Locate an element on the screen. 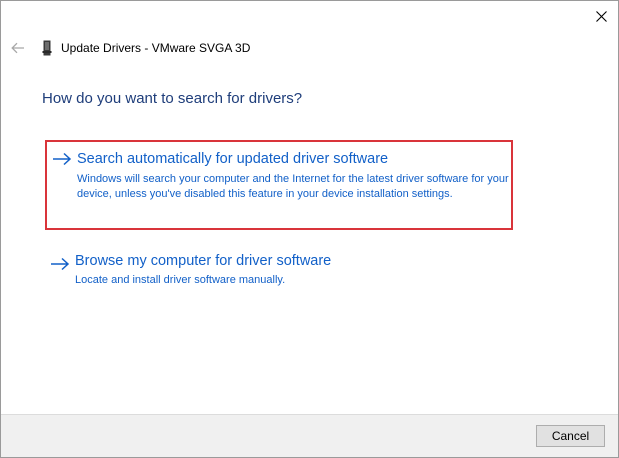  close-button is located at coordinates (601, 16).